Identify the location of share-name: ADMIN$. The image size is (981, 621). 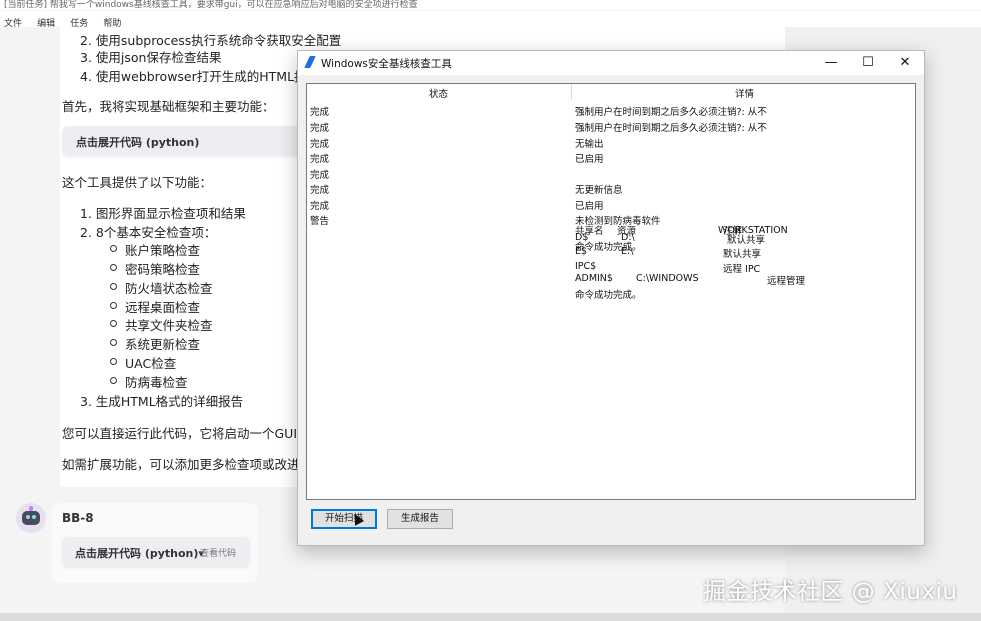
(594, 278).